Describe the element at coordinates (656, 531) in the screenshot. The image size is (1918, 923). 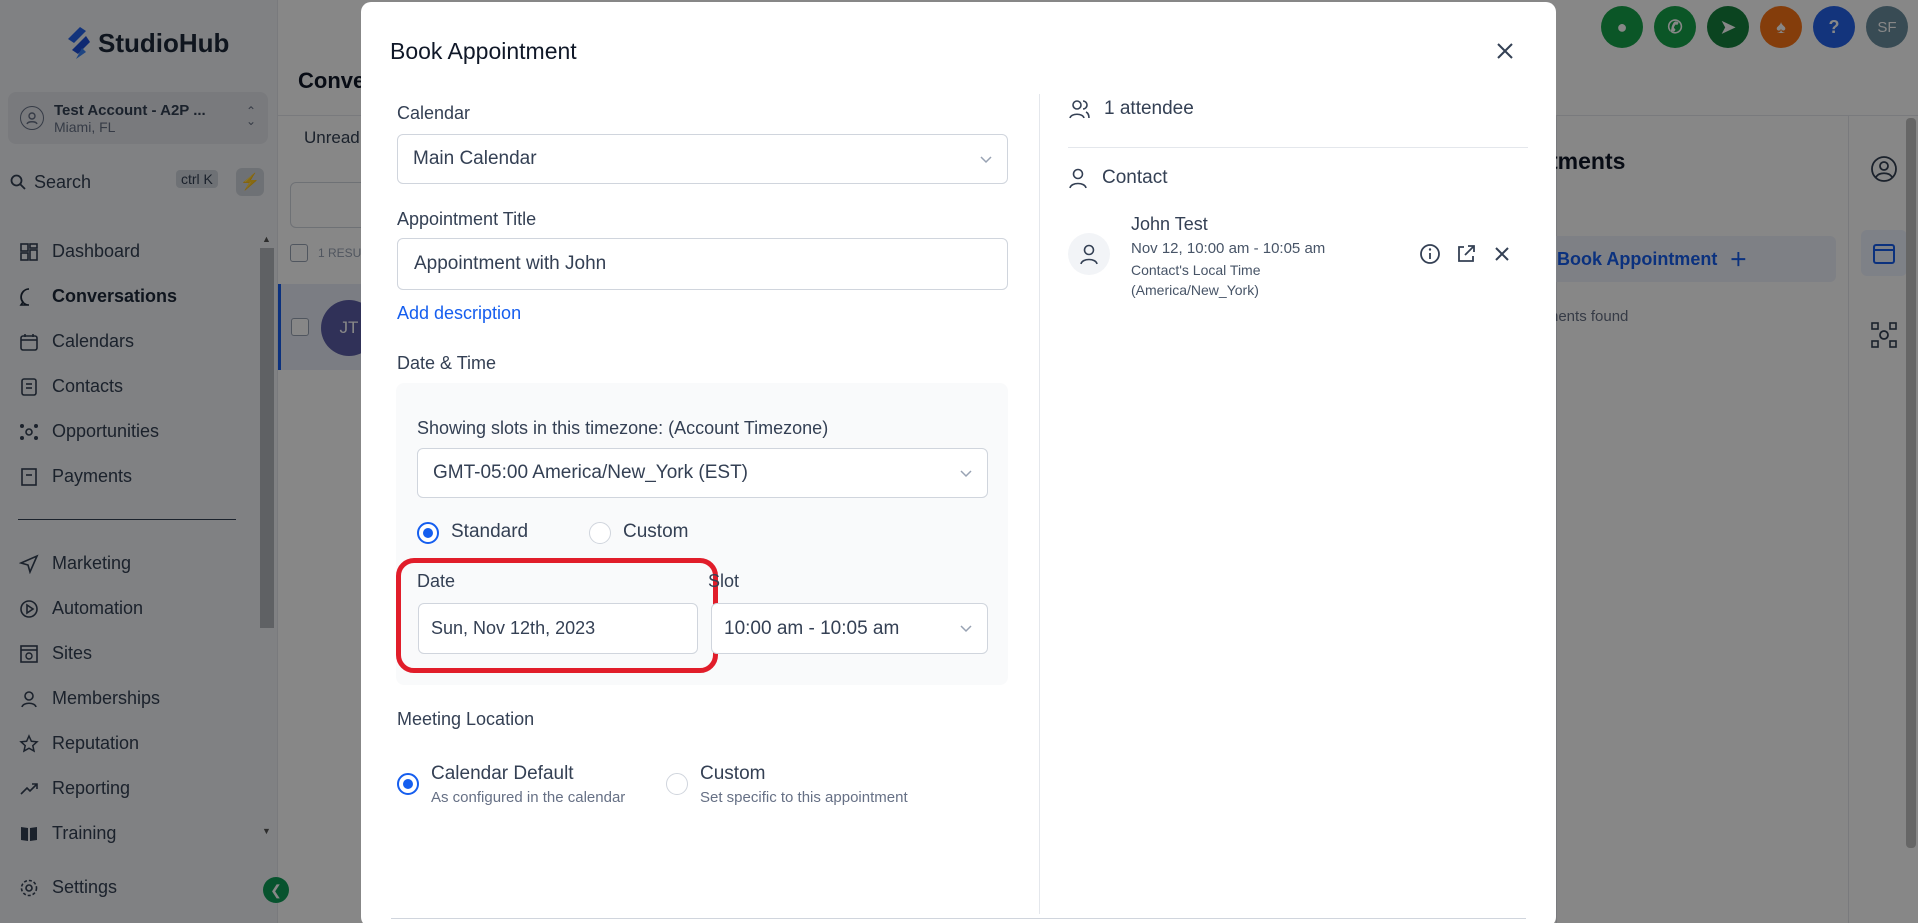
I see `slot-custom-label: Custom` at that location.